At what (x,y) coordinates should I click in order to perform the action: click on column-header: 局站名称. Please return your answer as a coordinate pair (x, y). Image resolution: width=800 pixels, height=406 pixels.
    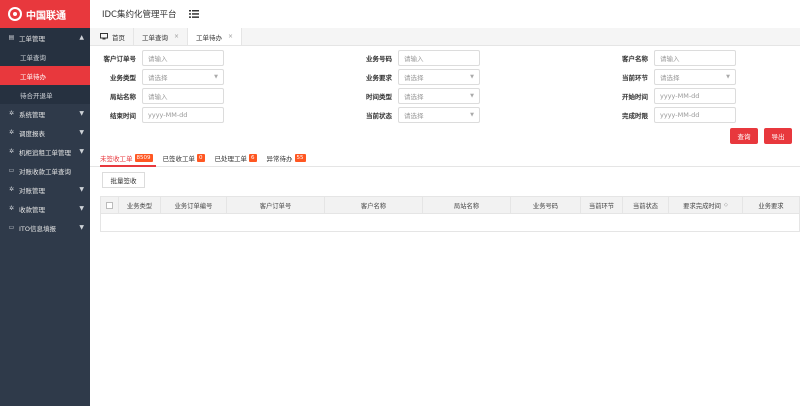
    Looking at the image, I should click on (467, 205).